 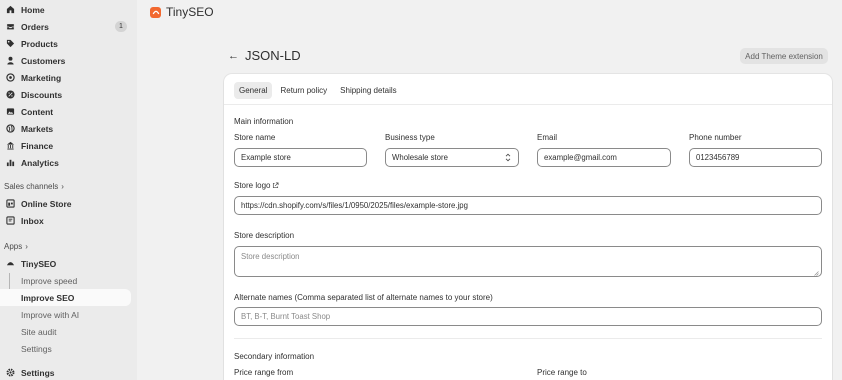 I want to click on external-link-icon, so click(x=275, y=185).